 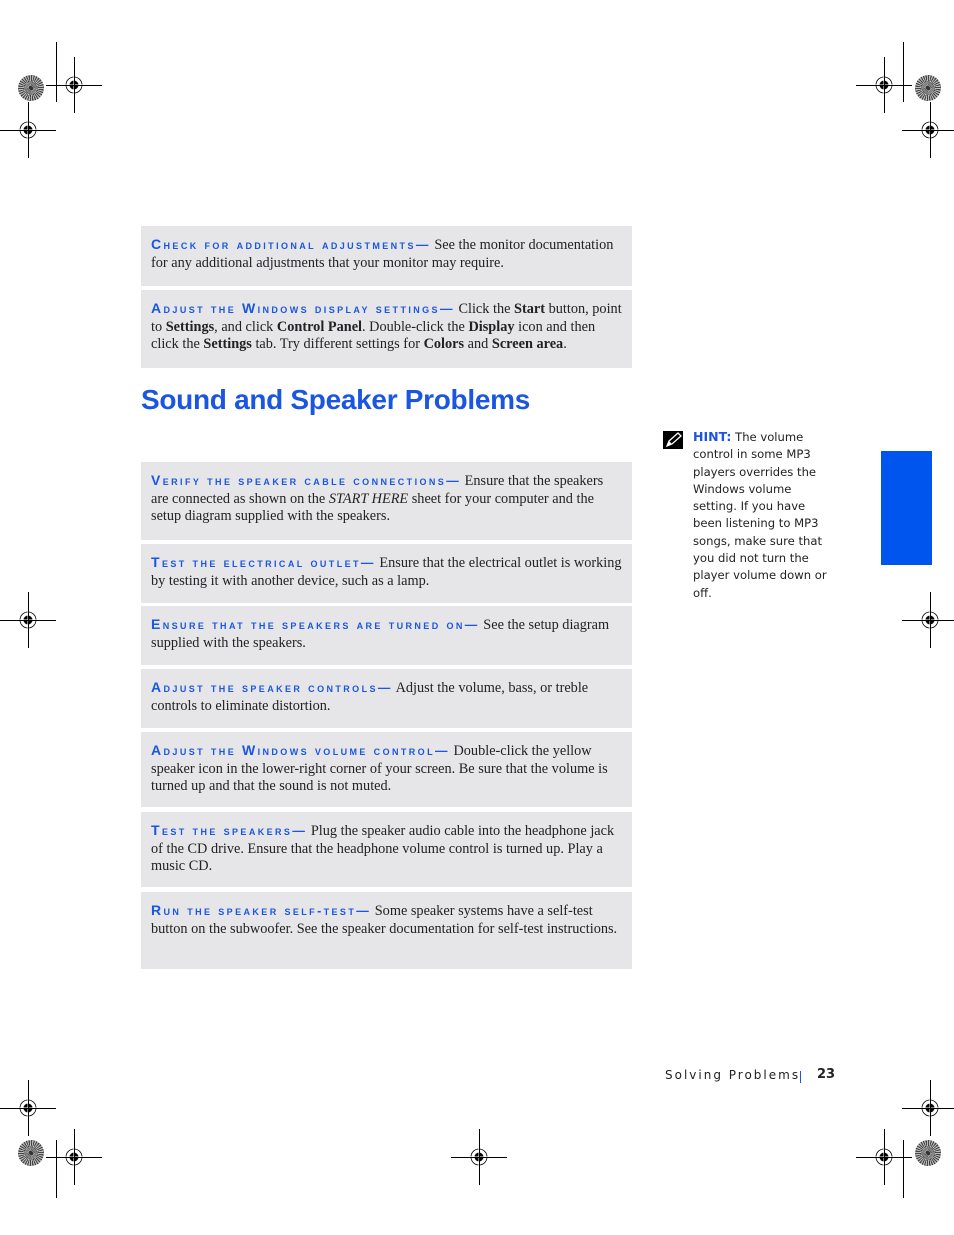 I want to click on footer-separator, so click(x=800, y=1077).